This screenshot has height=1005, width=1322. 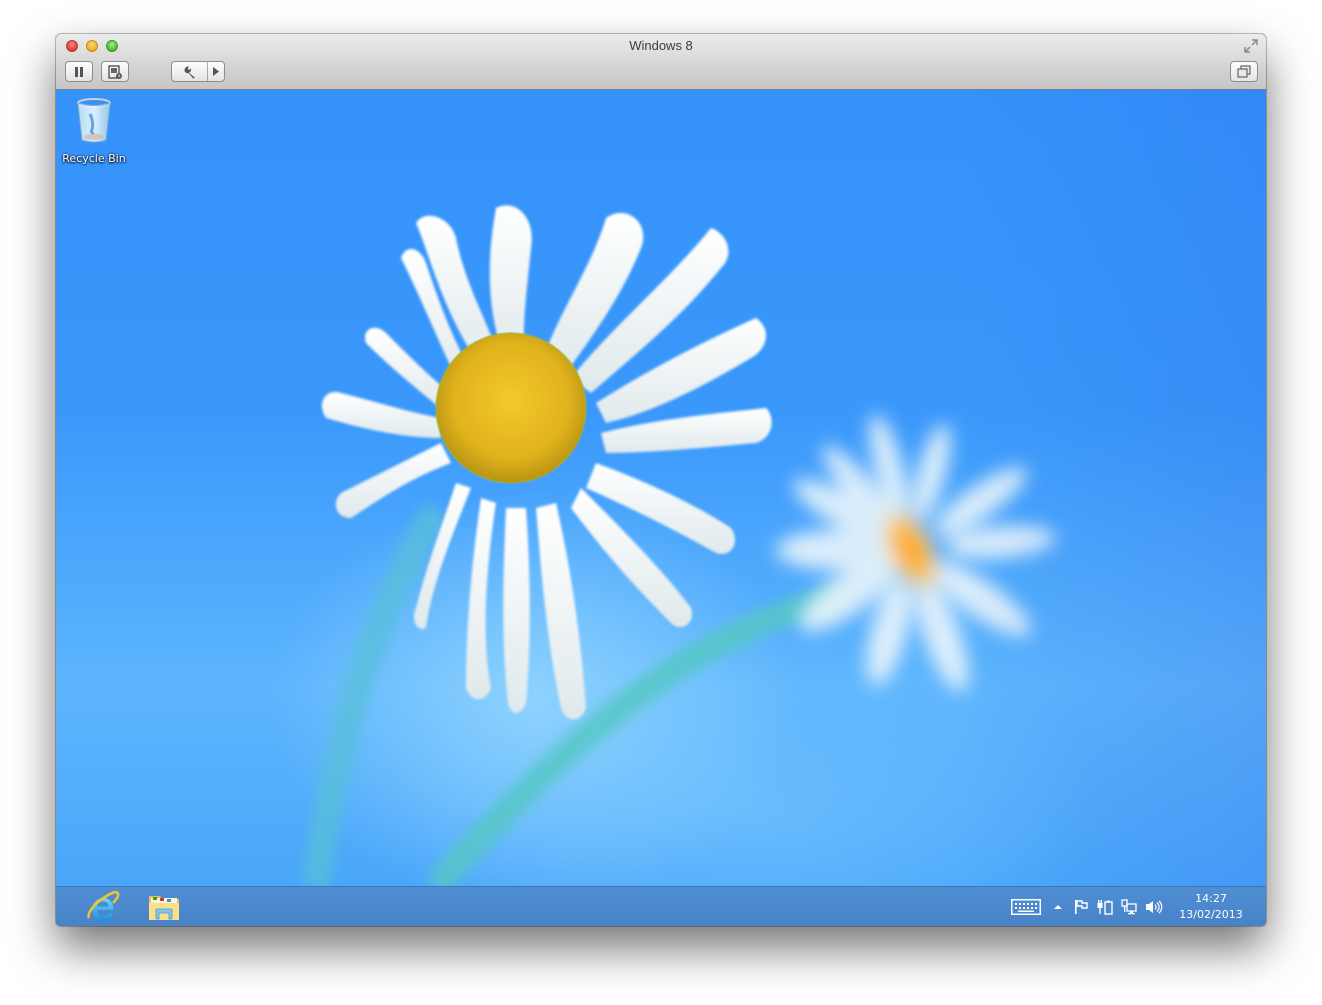 What do you see at coordinates (216, 71) in the screenshot?
I see `triangle-right-icon` at bounding box center [216, 71].